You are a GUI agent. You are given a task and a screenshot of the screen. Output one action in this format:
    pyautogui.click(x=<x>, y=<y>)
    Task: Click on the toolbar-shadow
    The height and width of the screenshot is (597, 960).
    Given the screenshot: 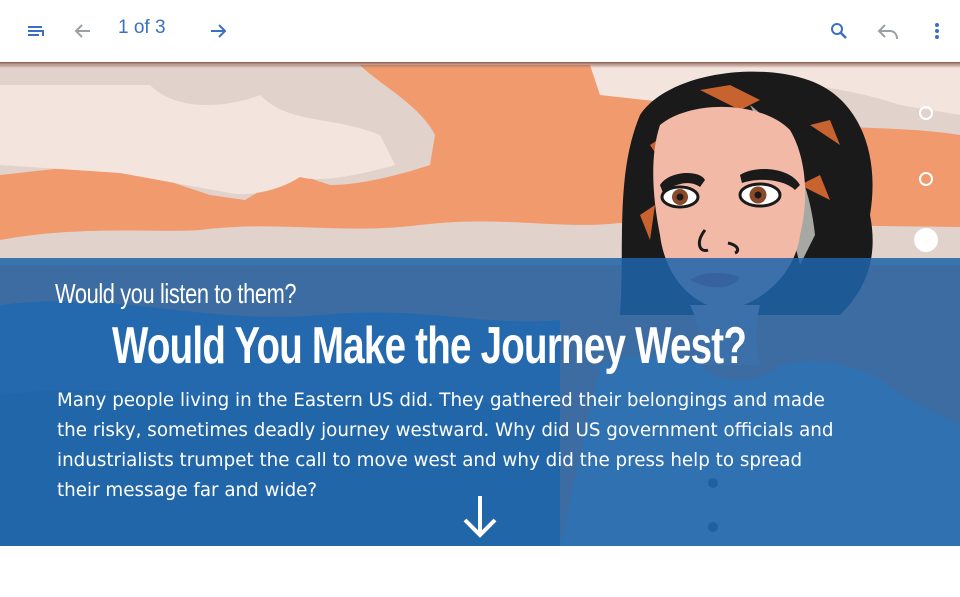 What is the action you would take?
    pyautogui.click(x=480, y=65)
    